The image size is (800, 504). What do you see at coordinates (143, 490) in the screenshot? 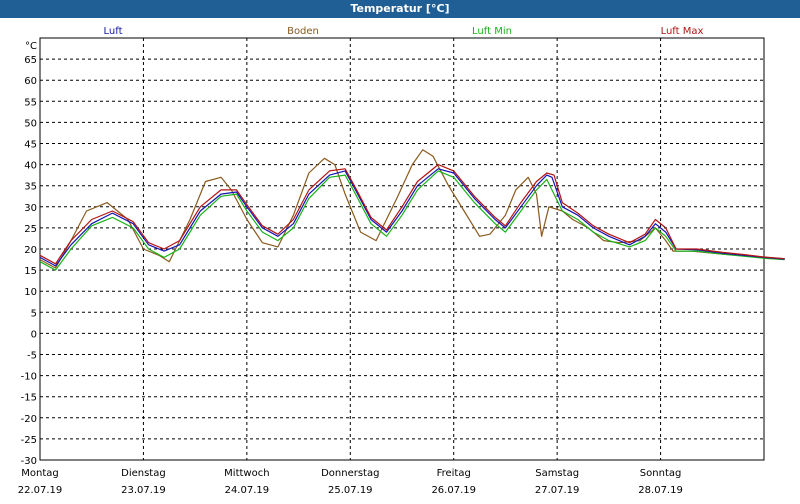
I see `x-tick-date: 23.07.19` at bounding box center [143, 490].